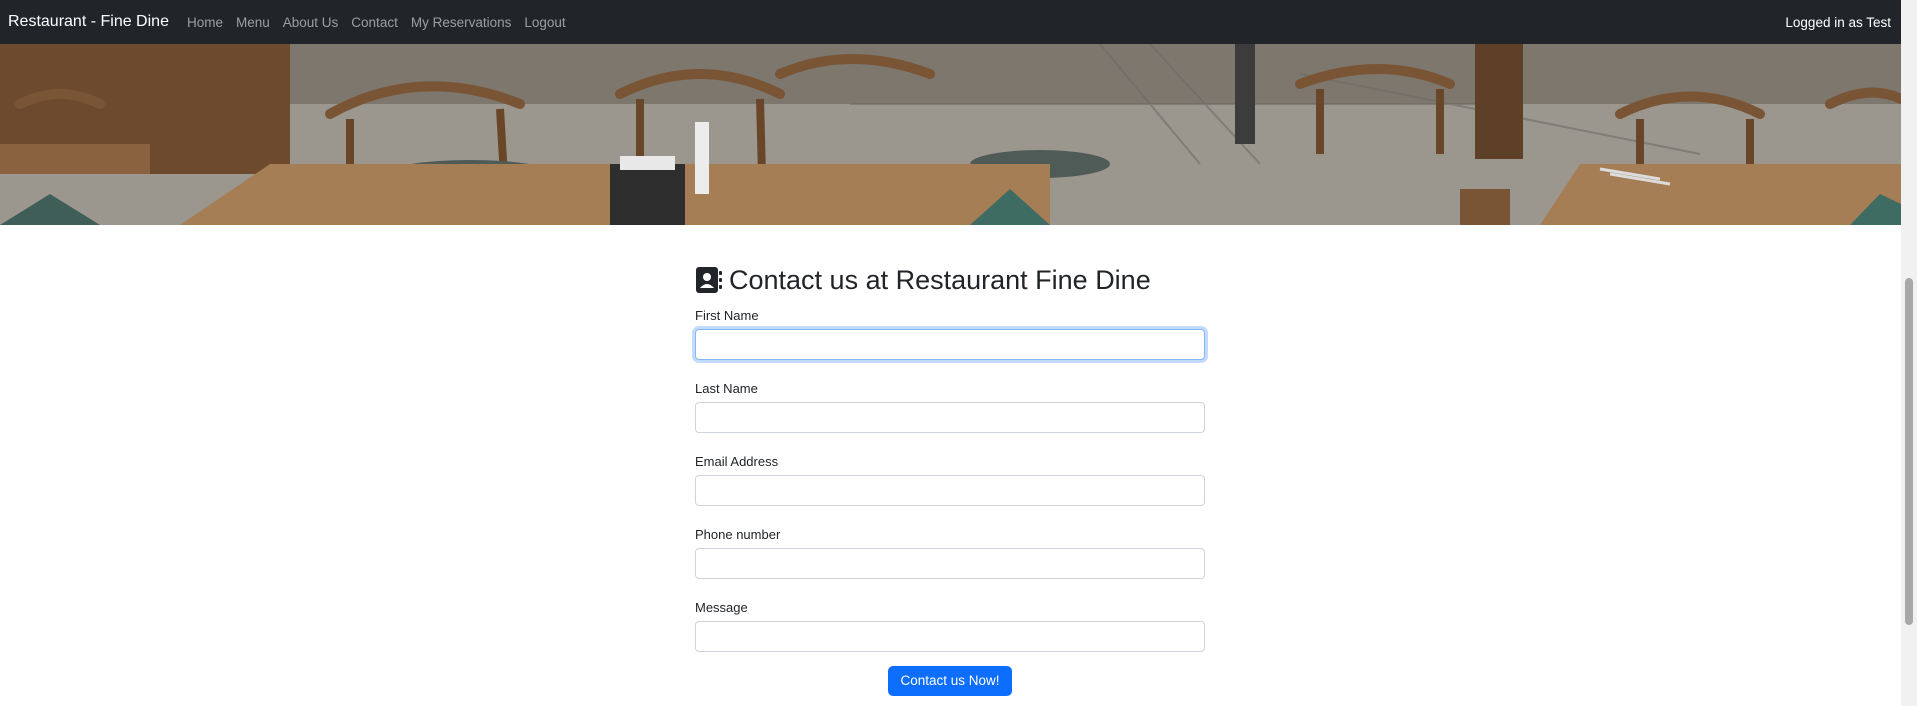 The image size is (1917, 706). What do you see at coordinates (88, 22) in the screenshot?
I see `brand-link: Restaurant - Fine Dine` at bounding box center [88, 22].